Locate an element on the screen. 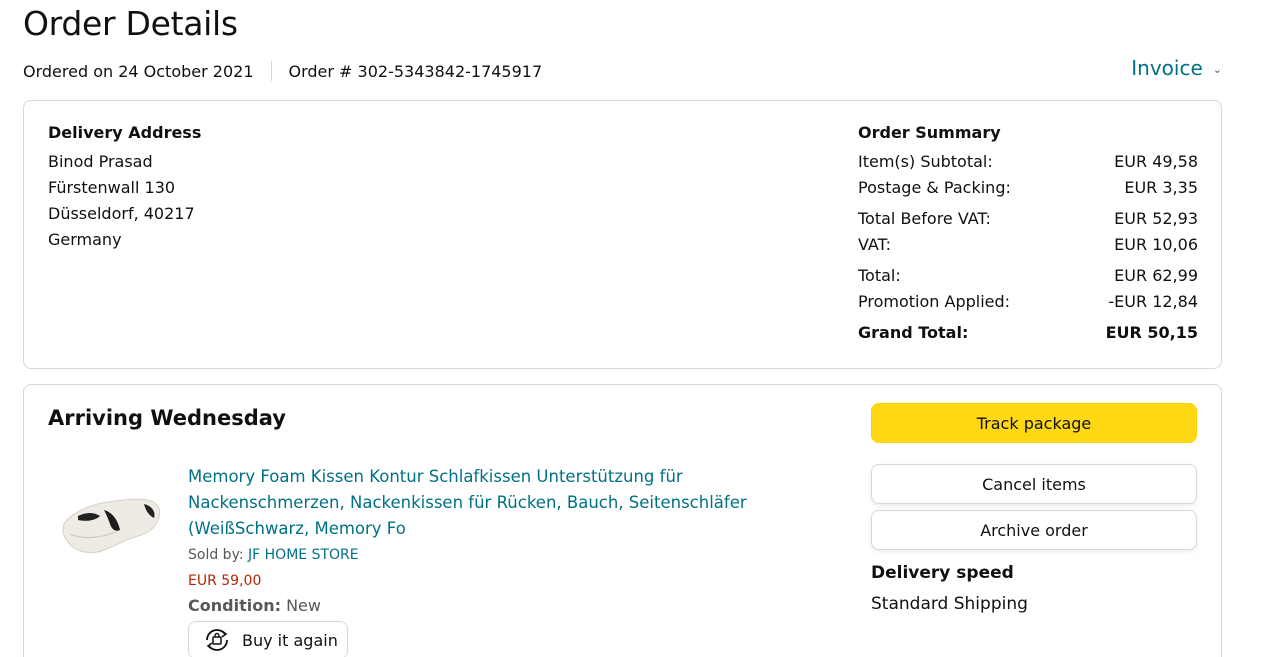 The width and height of the screenshot is (1280, 657). buy-again-button: Buy it again is located at coordinates (268, 639).